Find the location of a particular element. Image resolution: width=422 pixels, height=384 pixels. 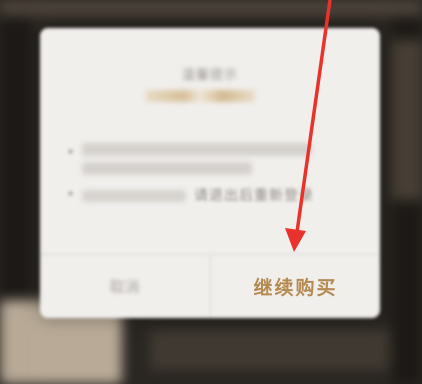

cancel-button-label: 取消 is located at coordinates (124, 287).